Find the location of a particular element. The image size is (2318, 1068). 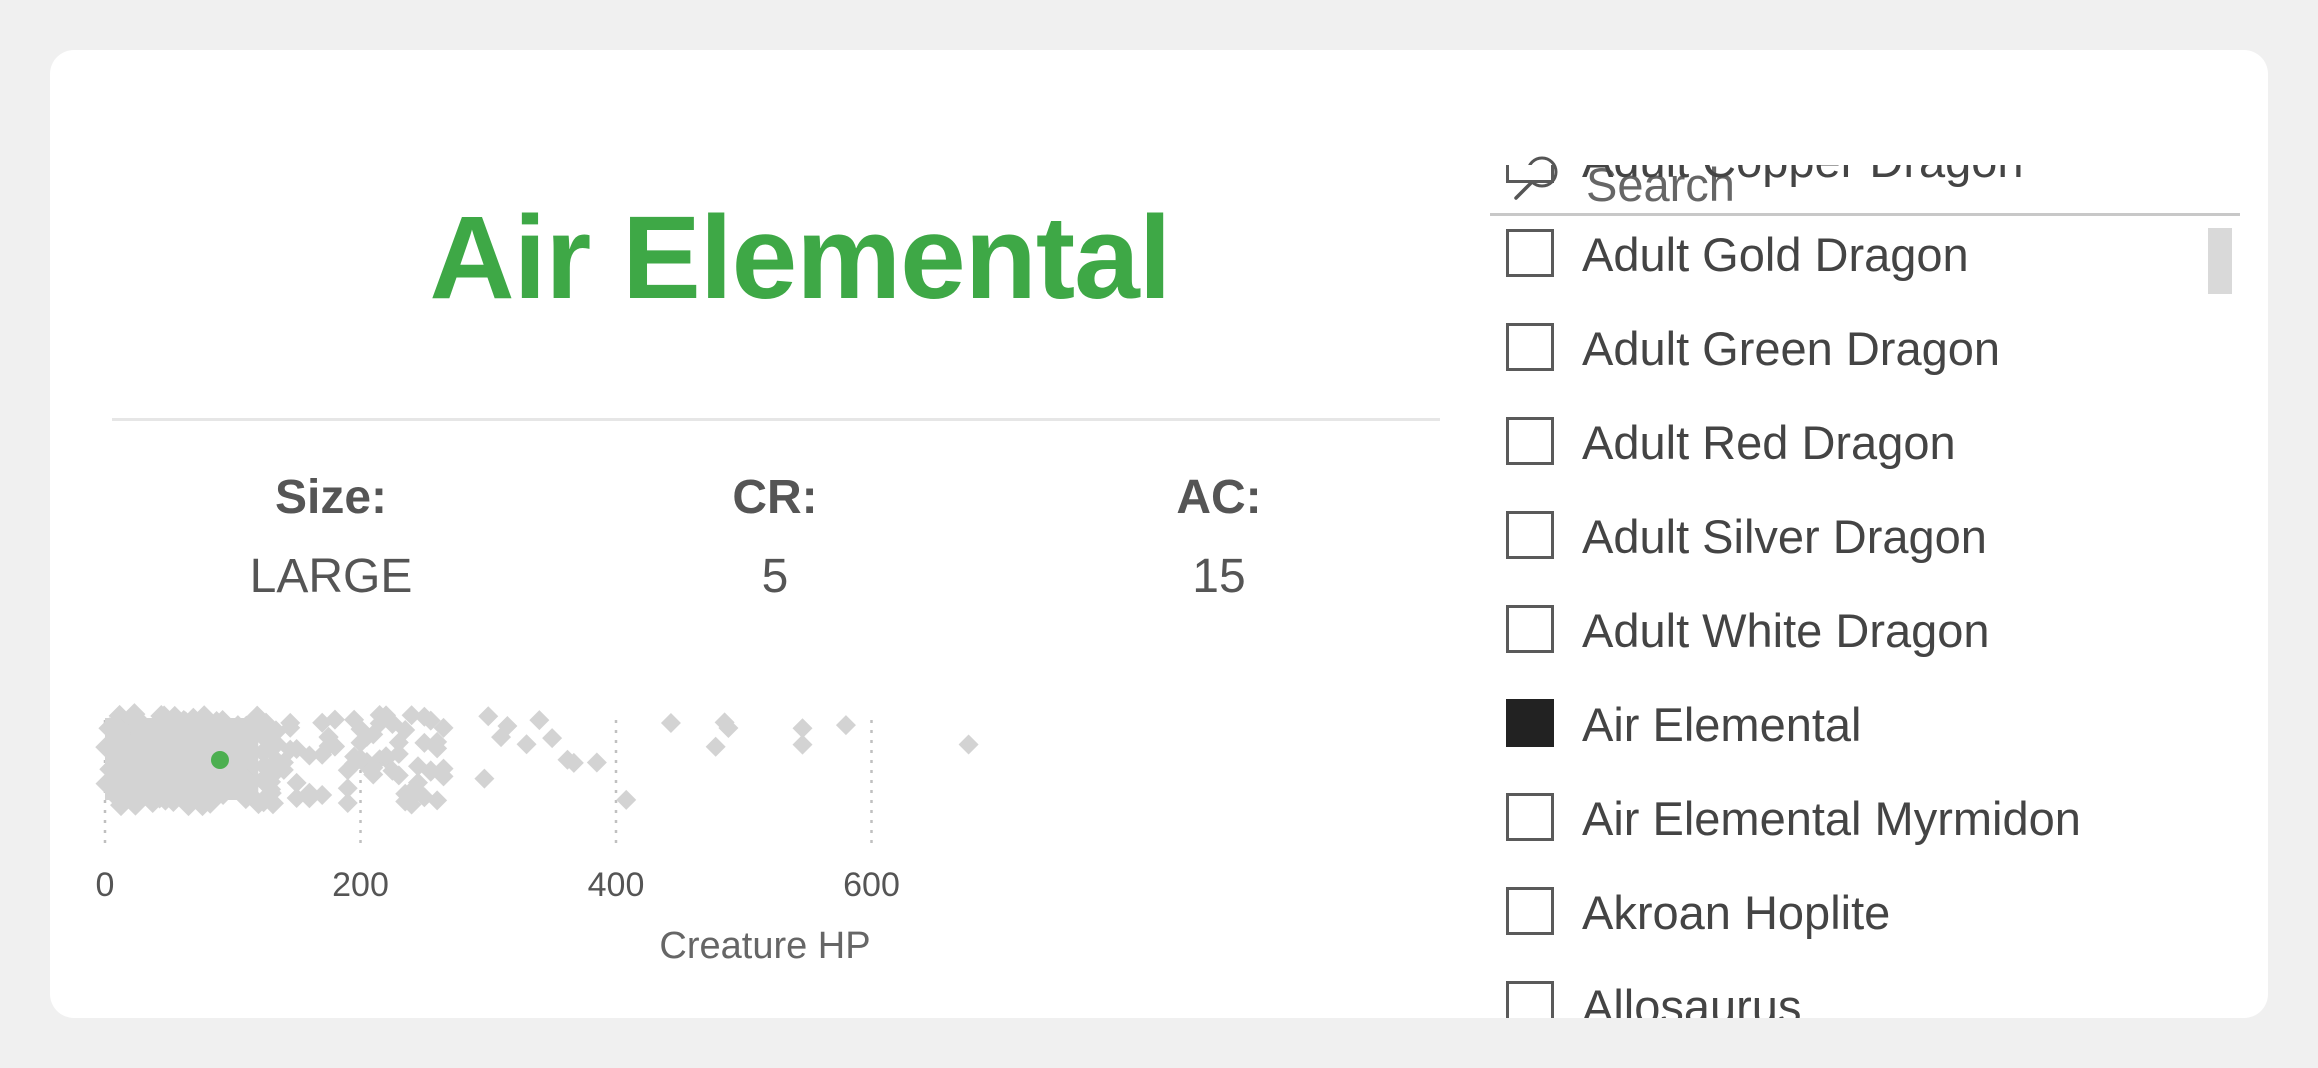

slicer-item: Adult Green Dragon is located at coordinates (1840, 348).